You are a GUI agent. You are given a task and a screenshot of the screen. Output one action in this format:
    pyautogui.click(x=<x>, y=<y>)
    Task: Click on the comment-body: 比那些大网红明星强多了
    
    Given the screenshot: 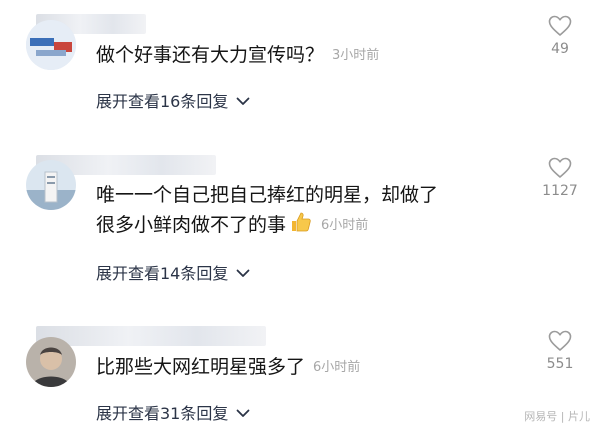 What is the action you would take?
    pyautogui.click(x=201, y=367)
    